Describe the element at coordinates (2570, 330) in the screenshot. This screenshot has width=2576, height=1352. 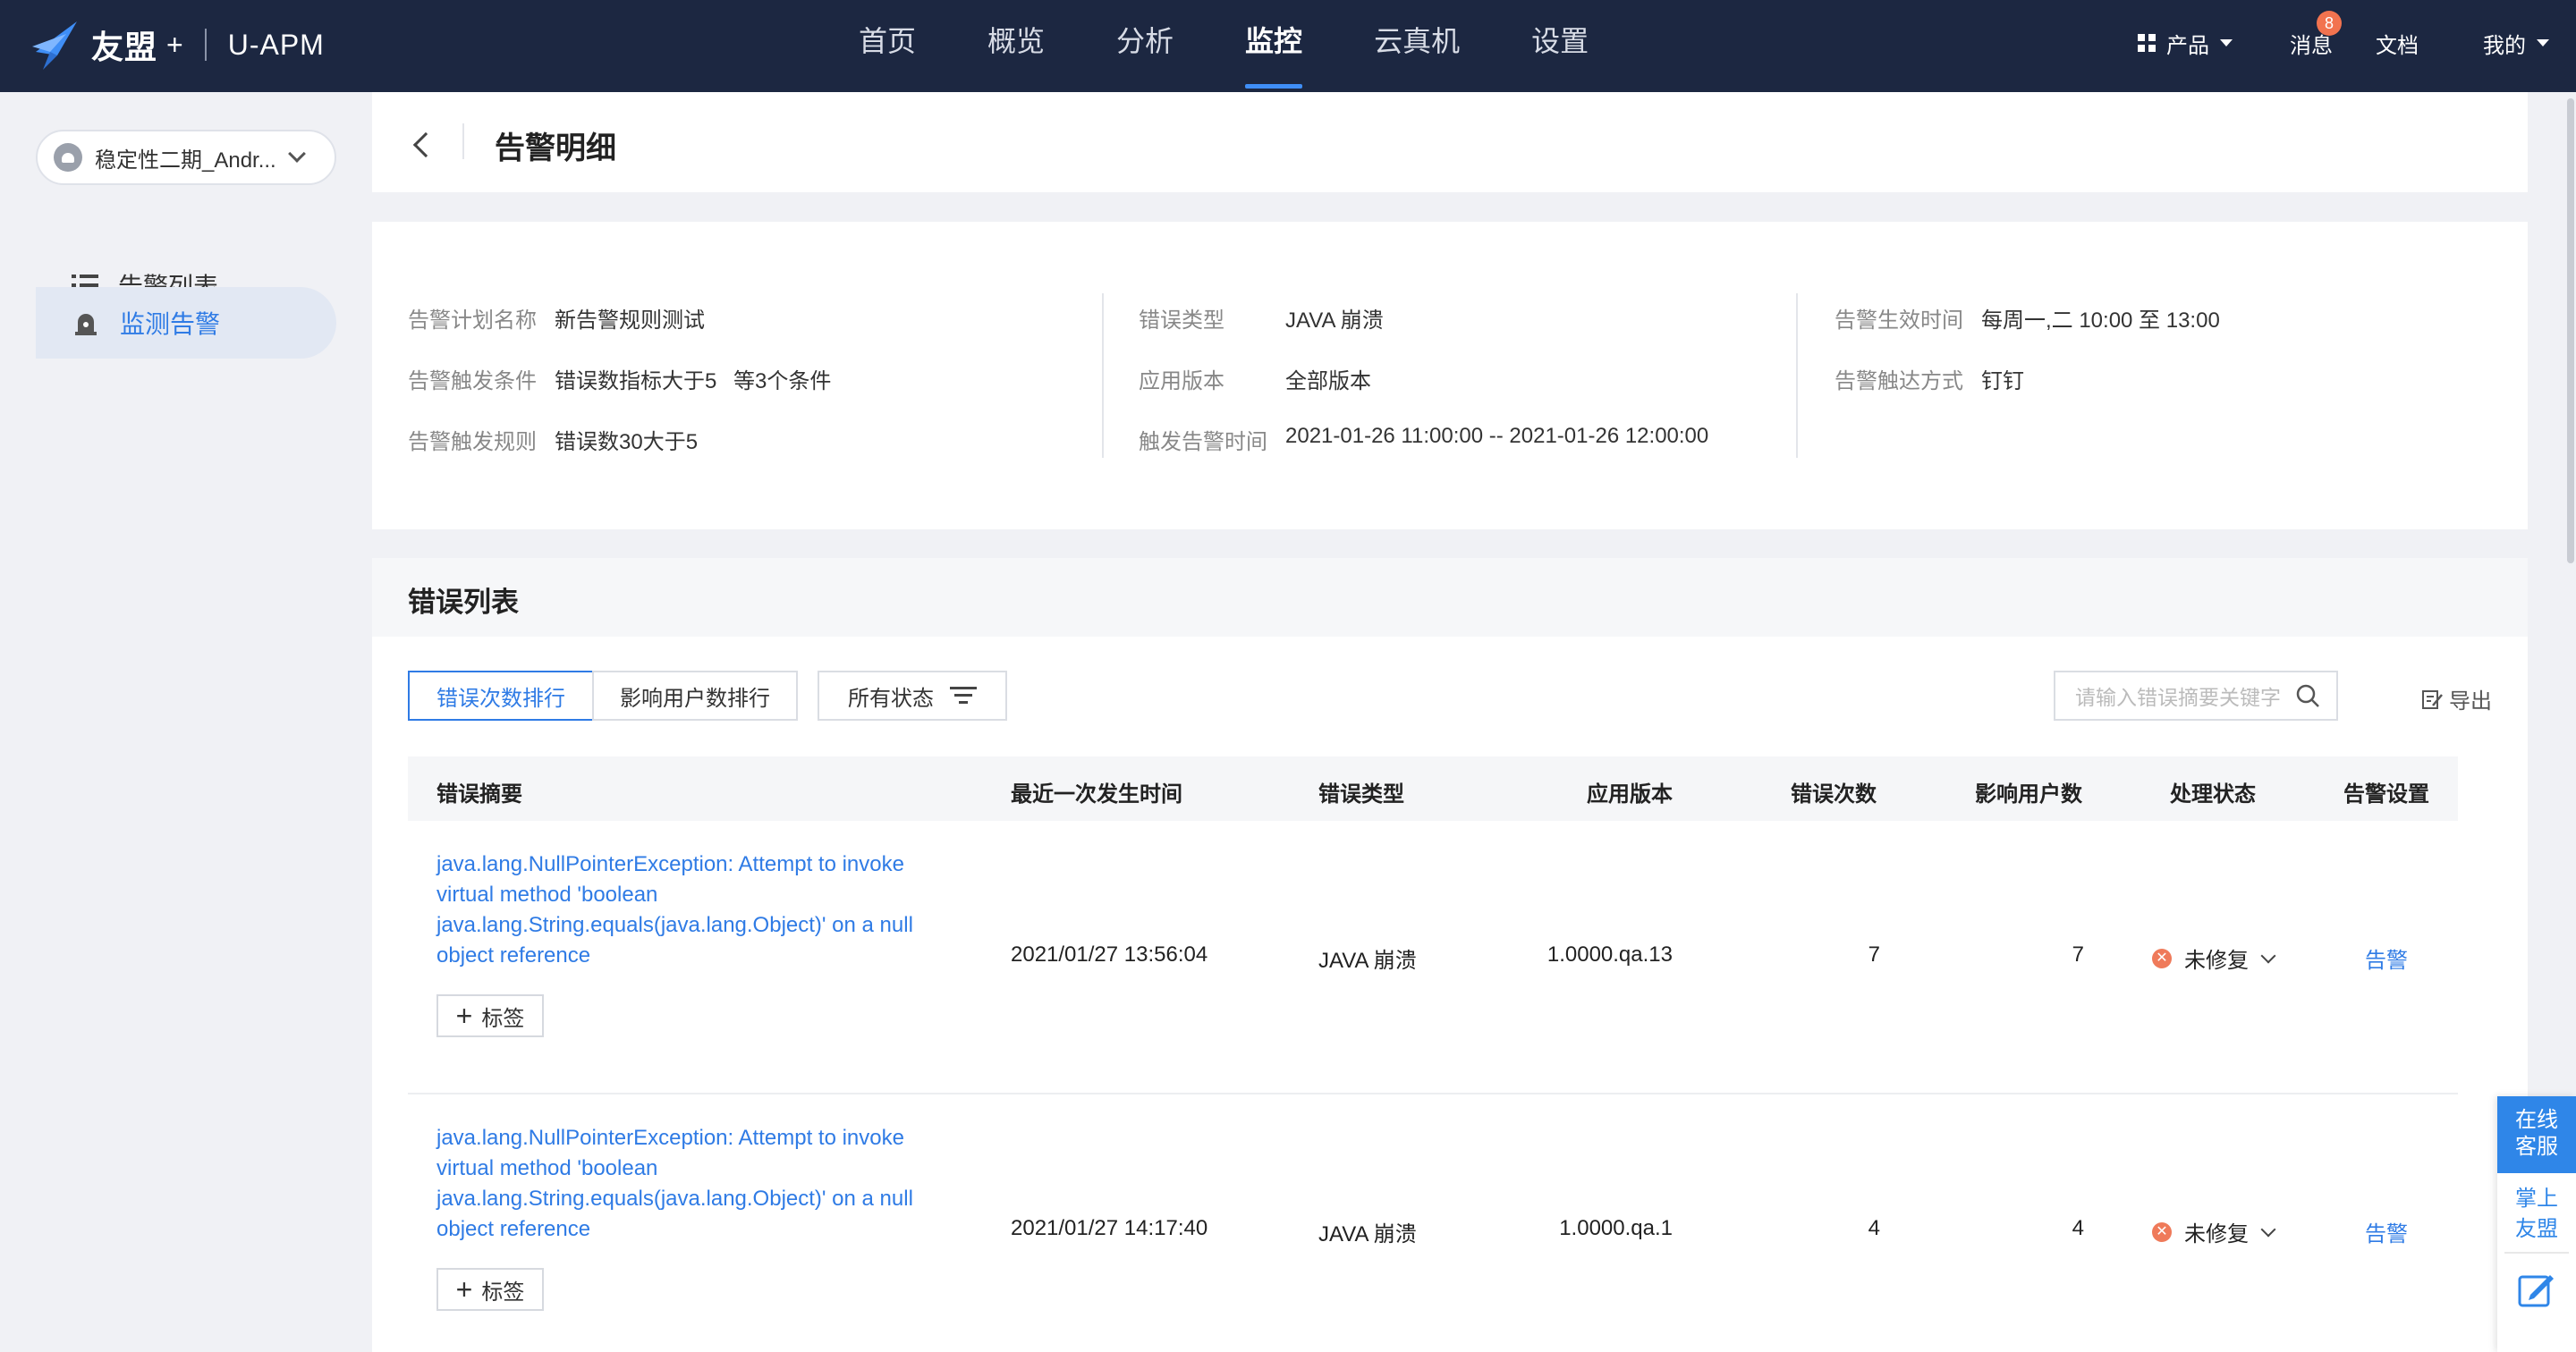
I see `scrollbar-thumb` at that location.